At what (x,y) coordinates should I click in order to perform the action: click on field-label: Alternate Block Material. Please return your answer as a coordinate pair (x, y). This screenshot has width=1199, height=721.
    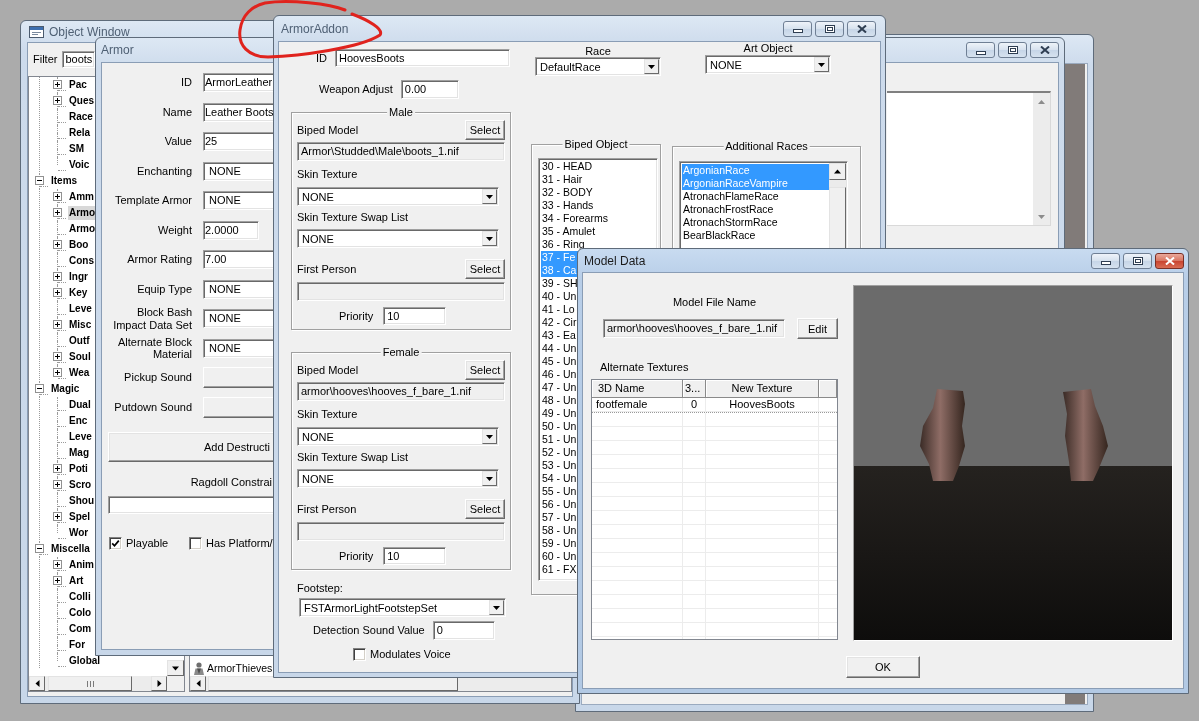
    Looking at the image, I should click on (154, 348).